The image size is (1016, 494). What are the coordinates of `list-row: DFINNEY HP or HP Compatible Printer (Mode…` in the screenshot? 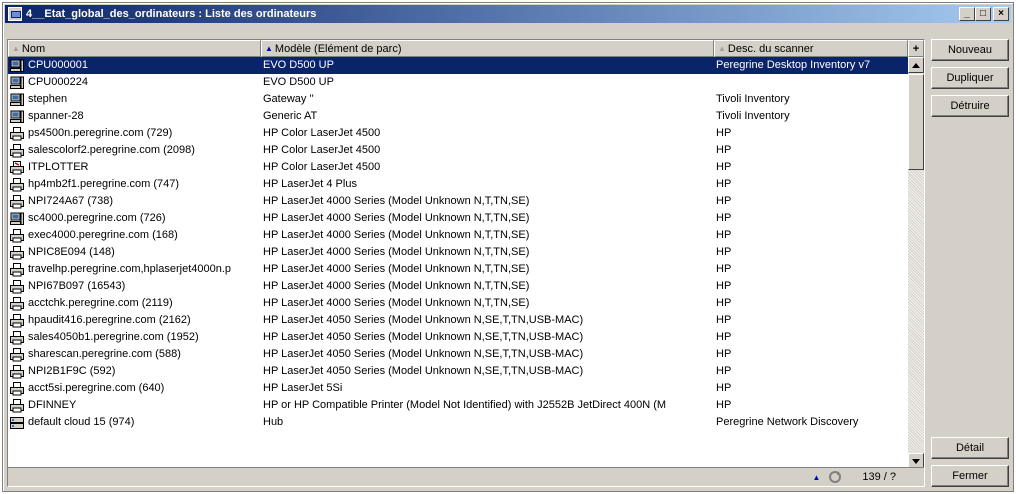 It's located at (458, 405).